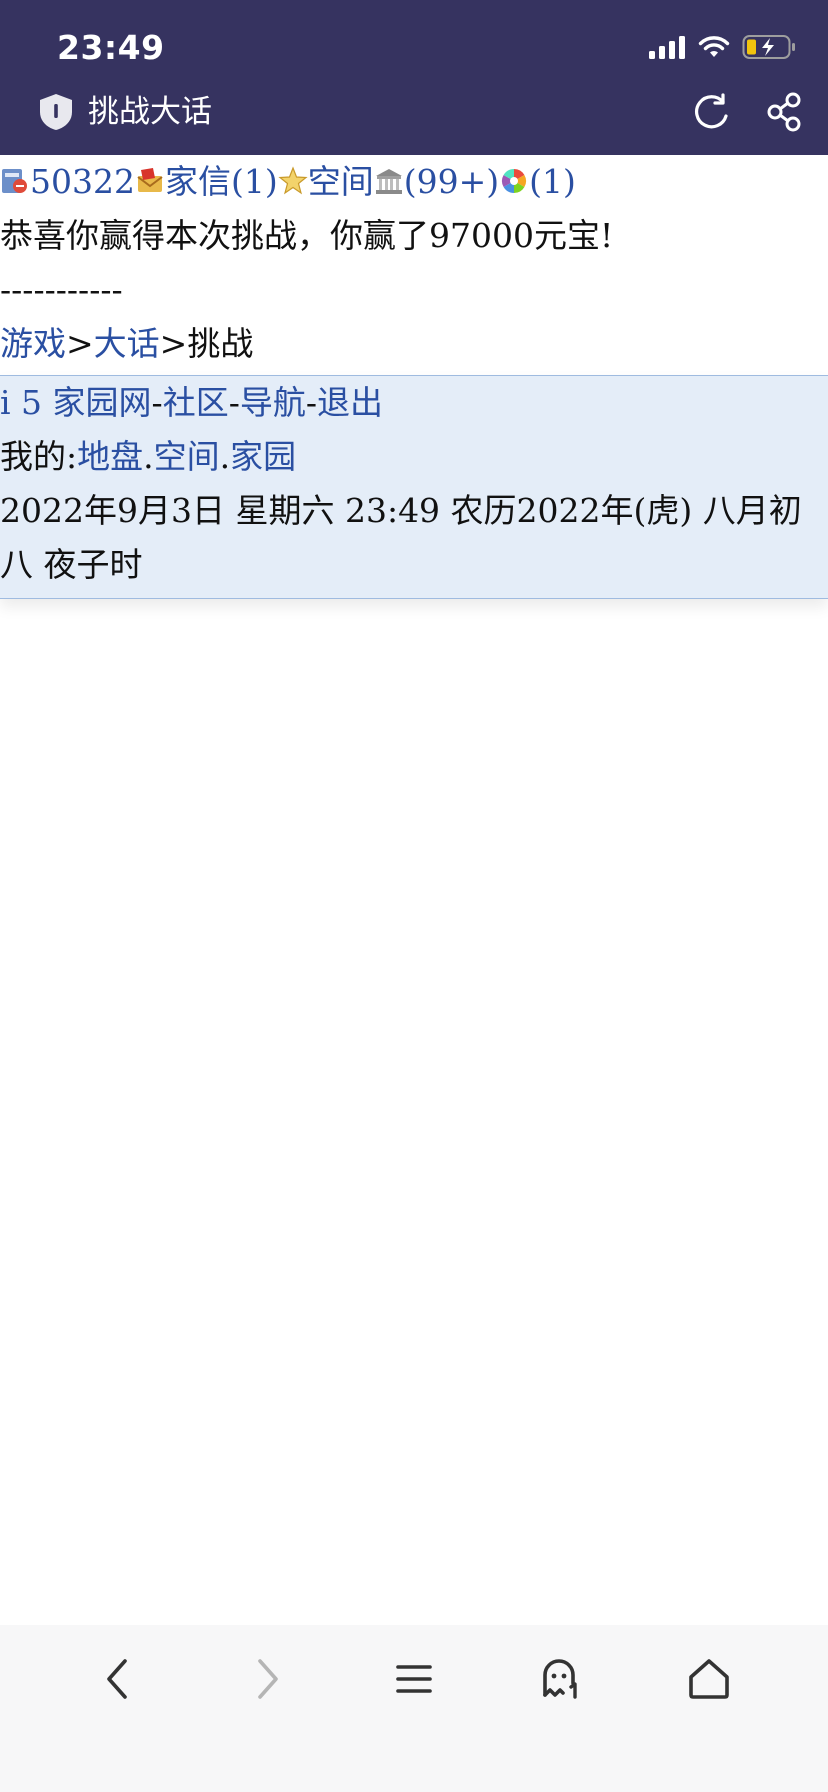 This screenshot has width=828, height=1792. Describe the element at coordinates (388, 181) in the screenshot. I see `building-icon` at that location.